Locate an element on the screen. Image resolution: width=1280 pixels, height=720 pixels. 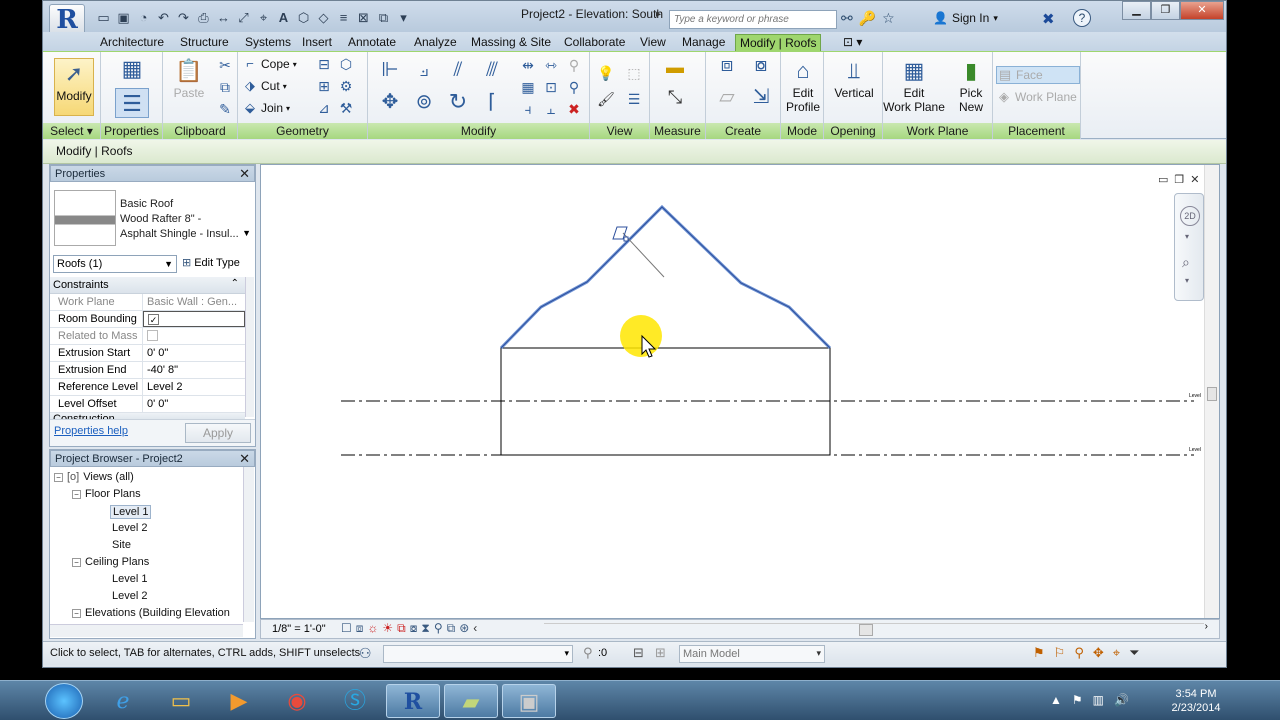
canvas-vertical-scrollbar is located at coordinates (1211, 391).